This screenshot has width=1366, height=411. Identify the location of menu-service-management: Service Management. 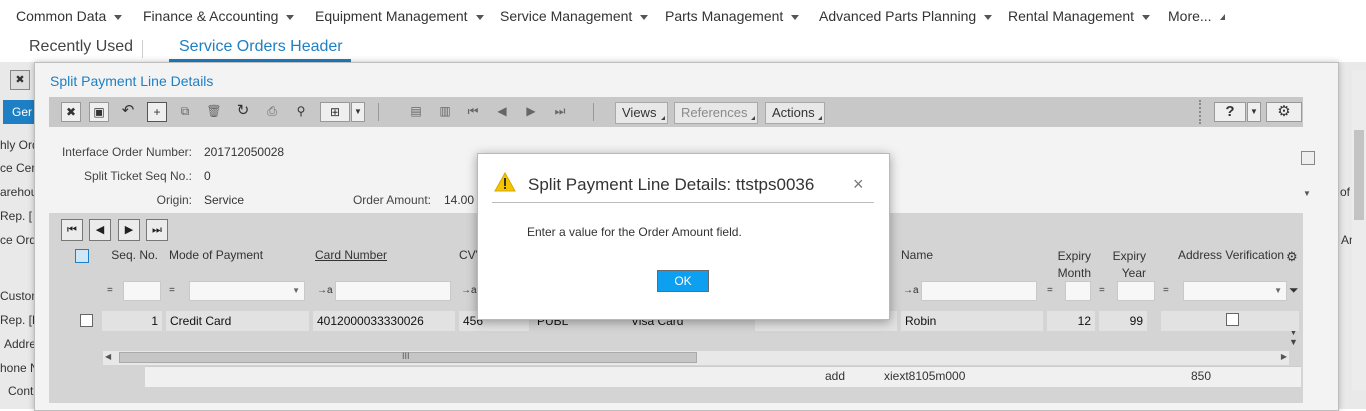
(574, 16).